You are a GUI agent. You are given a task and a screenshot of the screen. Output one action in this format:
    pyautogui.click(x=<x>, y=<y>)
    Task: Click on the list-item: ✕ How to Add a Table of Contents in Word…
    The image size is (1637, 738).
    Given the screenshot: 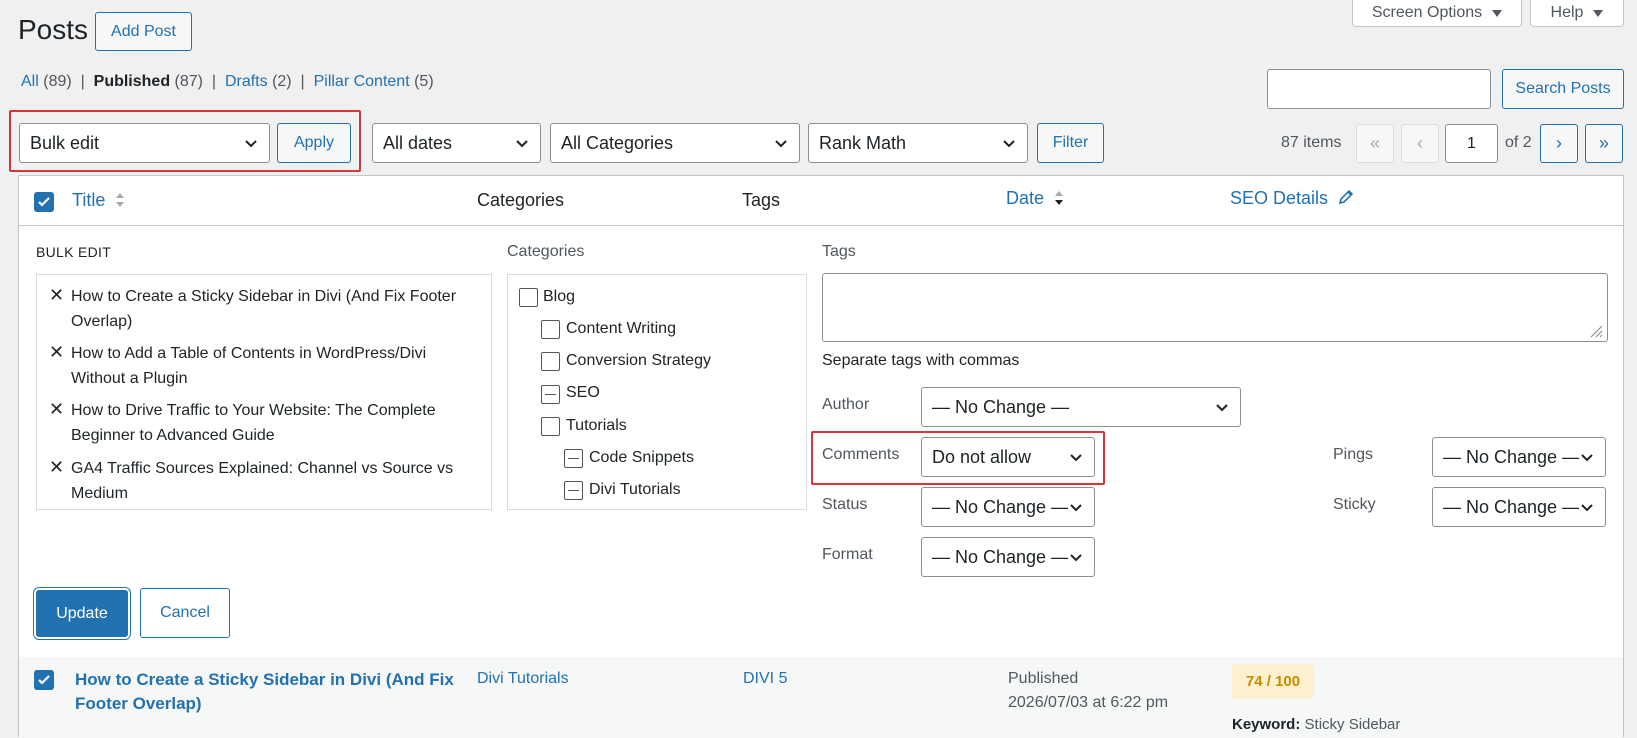 What is the action you would take?
    pyautogui.click(x=259, y=366)
    